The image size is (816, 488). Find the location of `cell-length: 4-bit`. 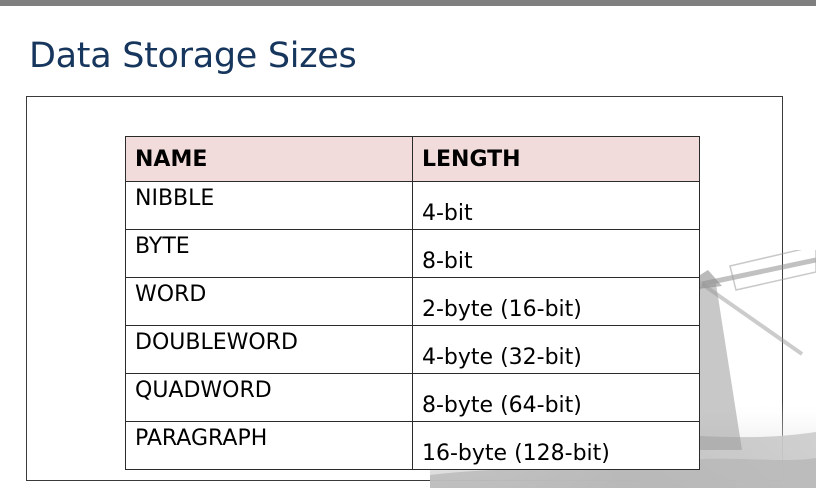

cell-length: 4-bit is located at coordinates (556, 205).